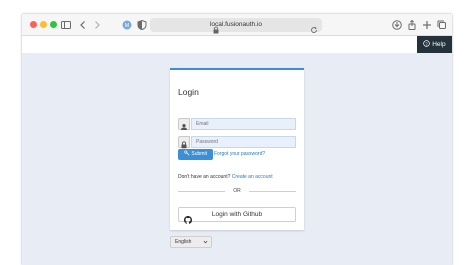 The image size is (474, 265). Describe the element at coordinates (142, 25) in the screenshot. I see `privacy-shield-icon` at that location.